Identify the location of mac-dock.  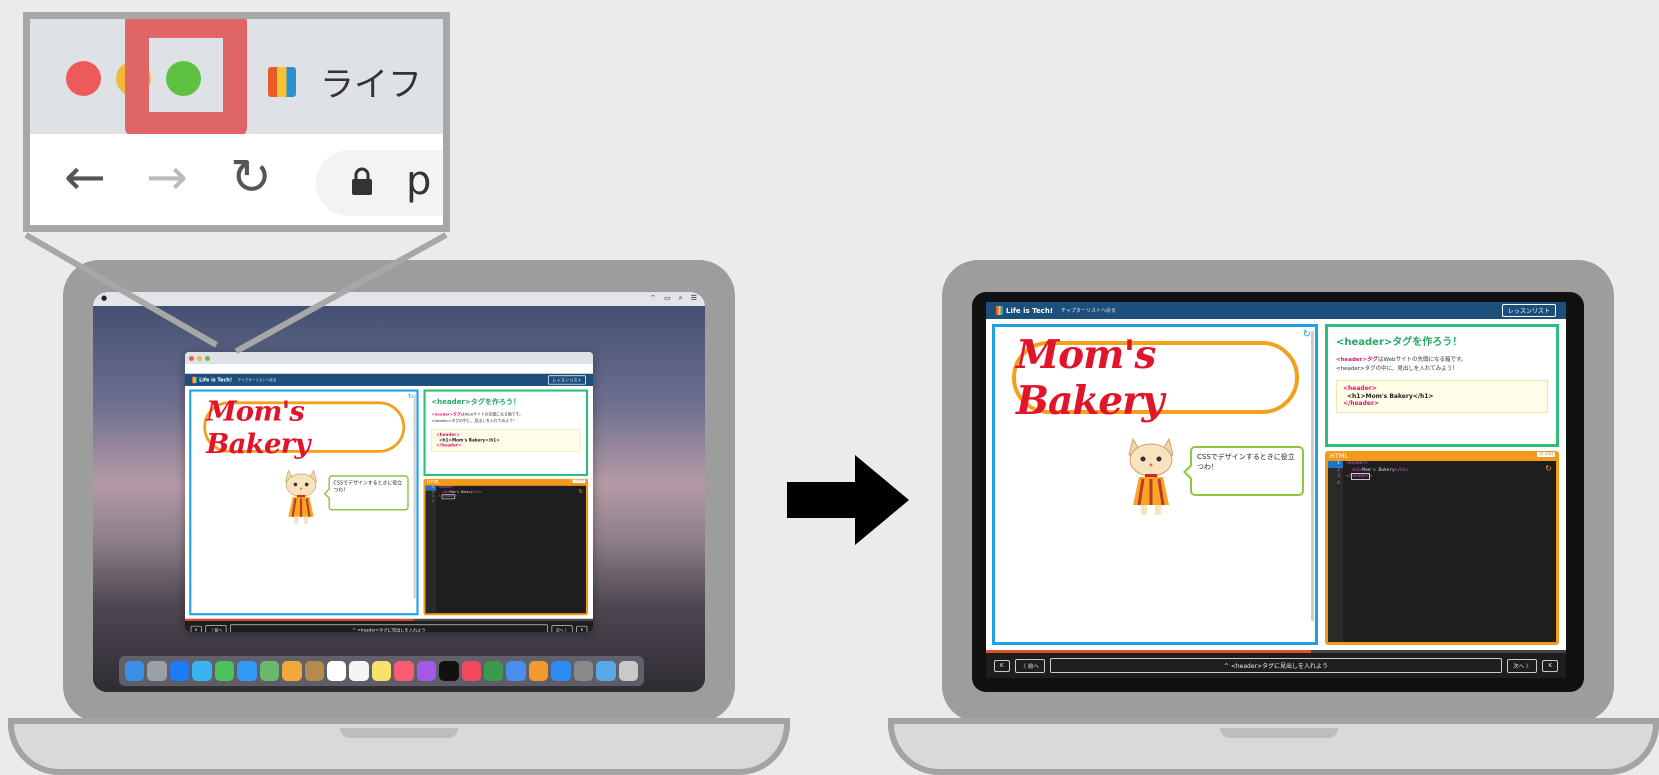
(381, 671).